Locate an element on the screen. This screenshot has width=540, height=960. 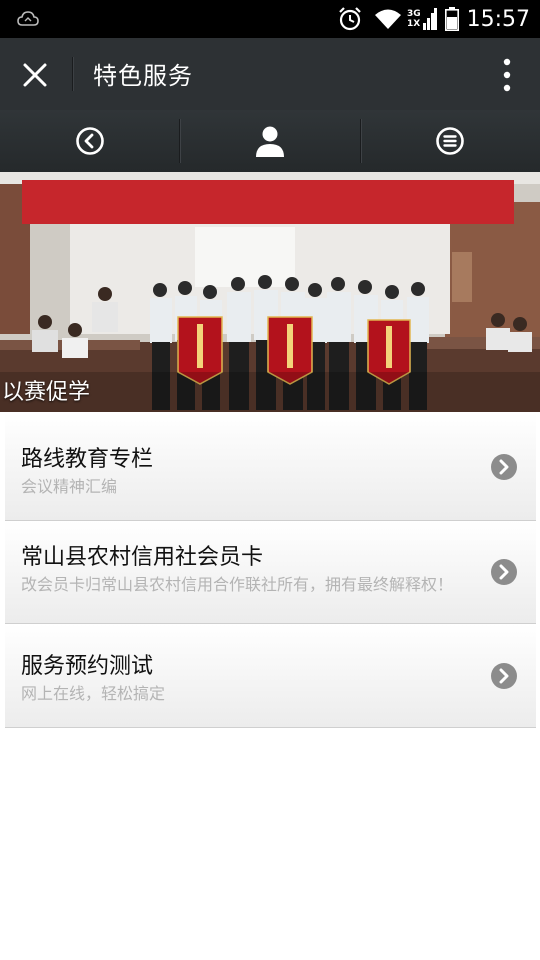
toolbar-user-button is located at coordinates (269, 141).